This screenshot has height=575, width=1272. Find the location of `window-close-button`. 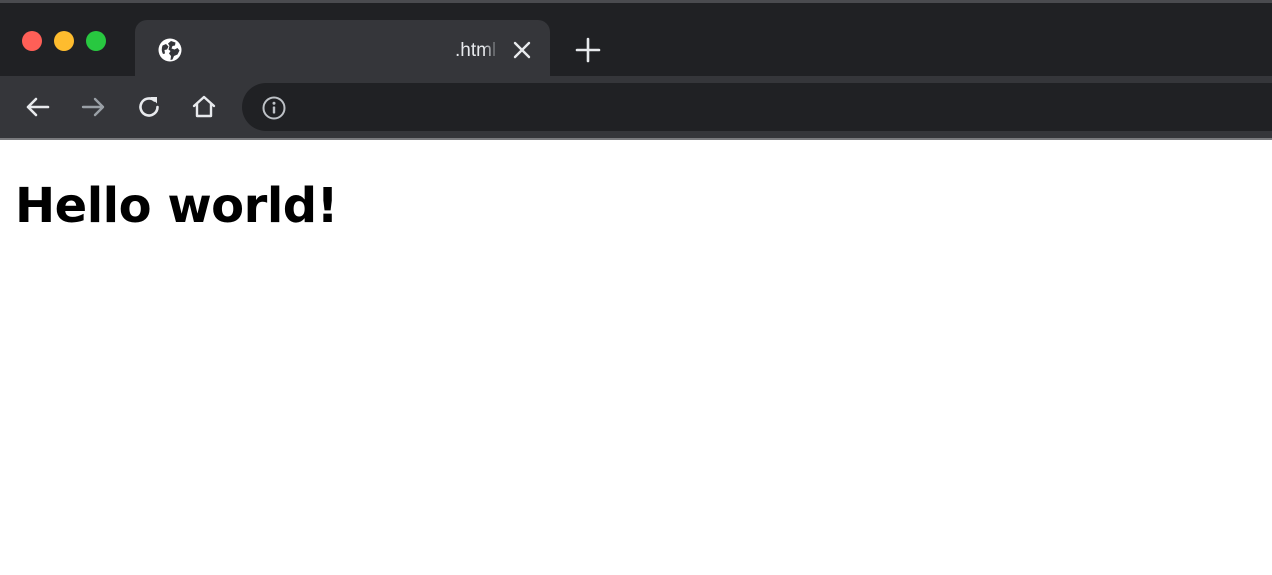

window-close-button is located at coordinates (32, 41).